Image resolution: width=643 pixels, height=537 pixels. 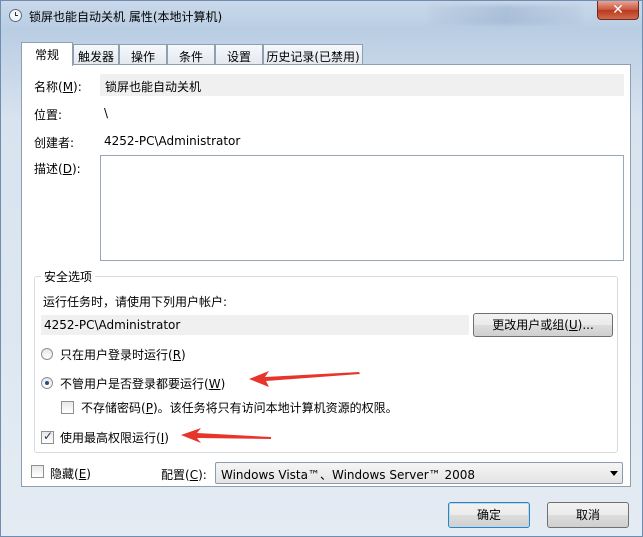 I want to click on name-label: 名称(M):, so click(x=58, y=87).